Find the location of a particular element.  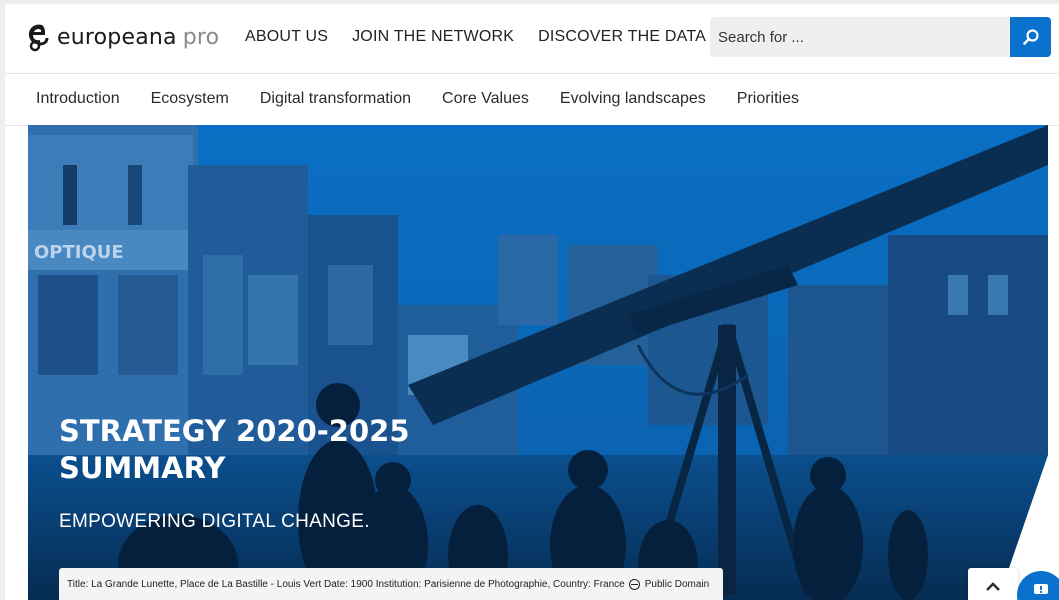

logo-text: europeana pro is located at coordinates (138, 37).